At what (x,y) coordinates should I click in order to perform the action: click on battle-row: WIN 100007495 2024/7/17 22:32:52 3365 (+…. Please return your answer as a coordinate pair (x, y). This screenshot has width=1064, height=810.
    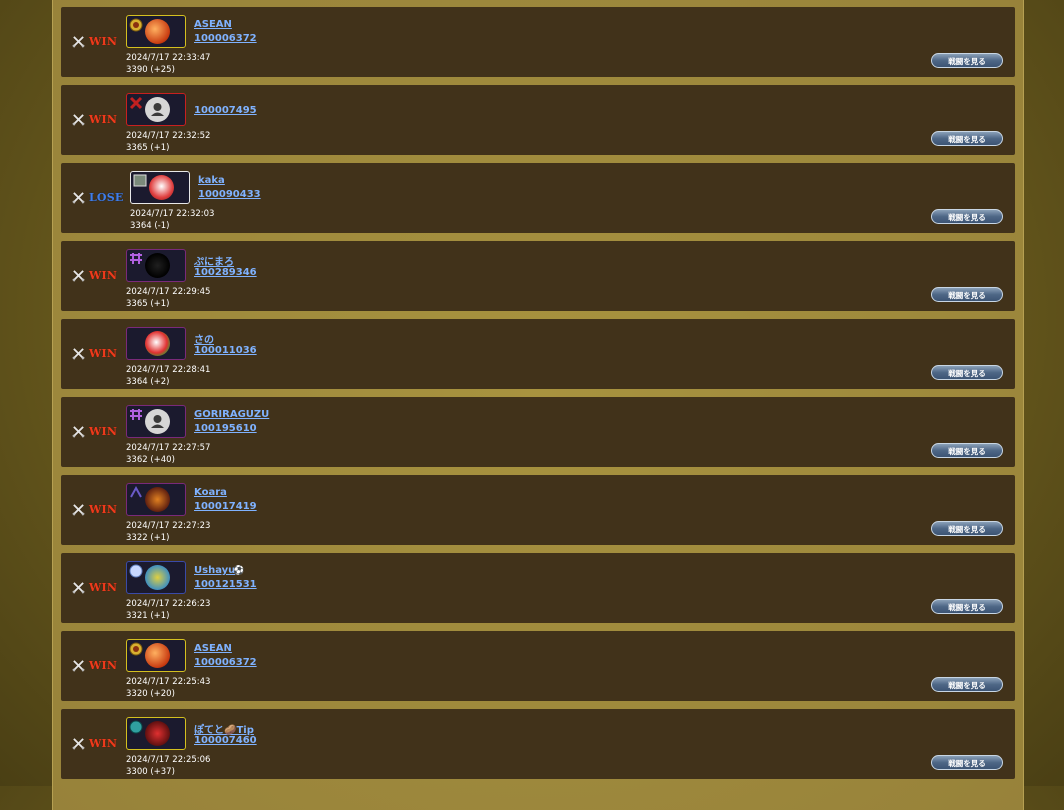
    Looking at the image, I should click on (538, 120).